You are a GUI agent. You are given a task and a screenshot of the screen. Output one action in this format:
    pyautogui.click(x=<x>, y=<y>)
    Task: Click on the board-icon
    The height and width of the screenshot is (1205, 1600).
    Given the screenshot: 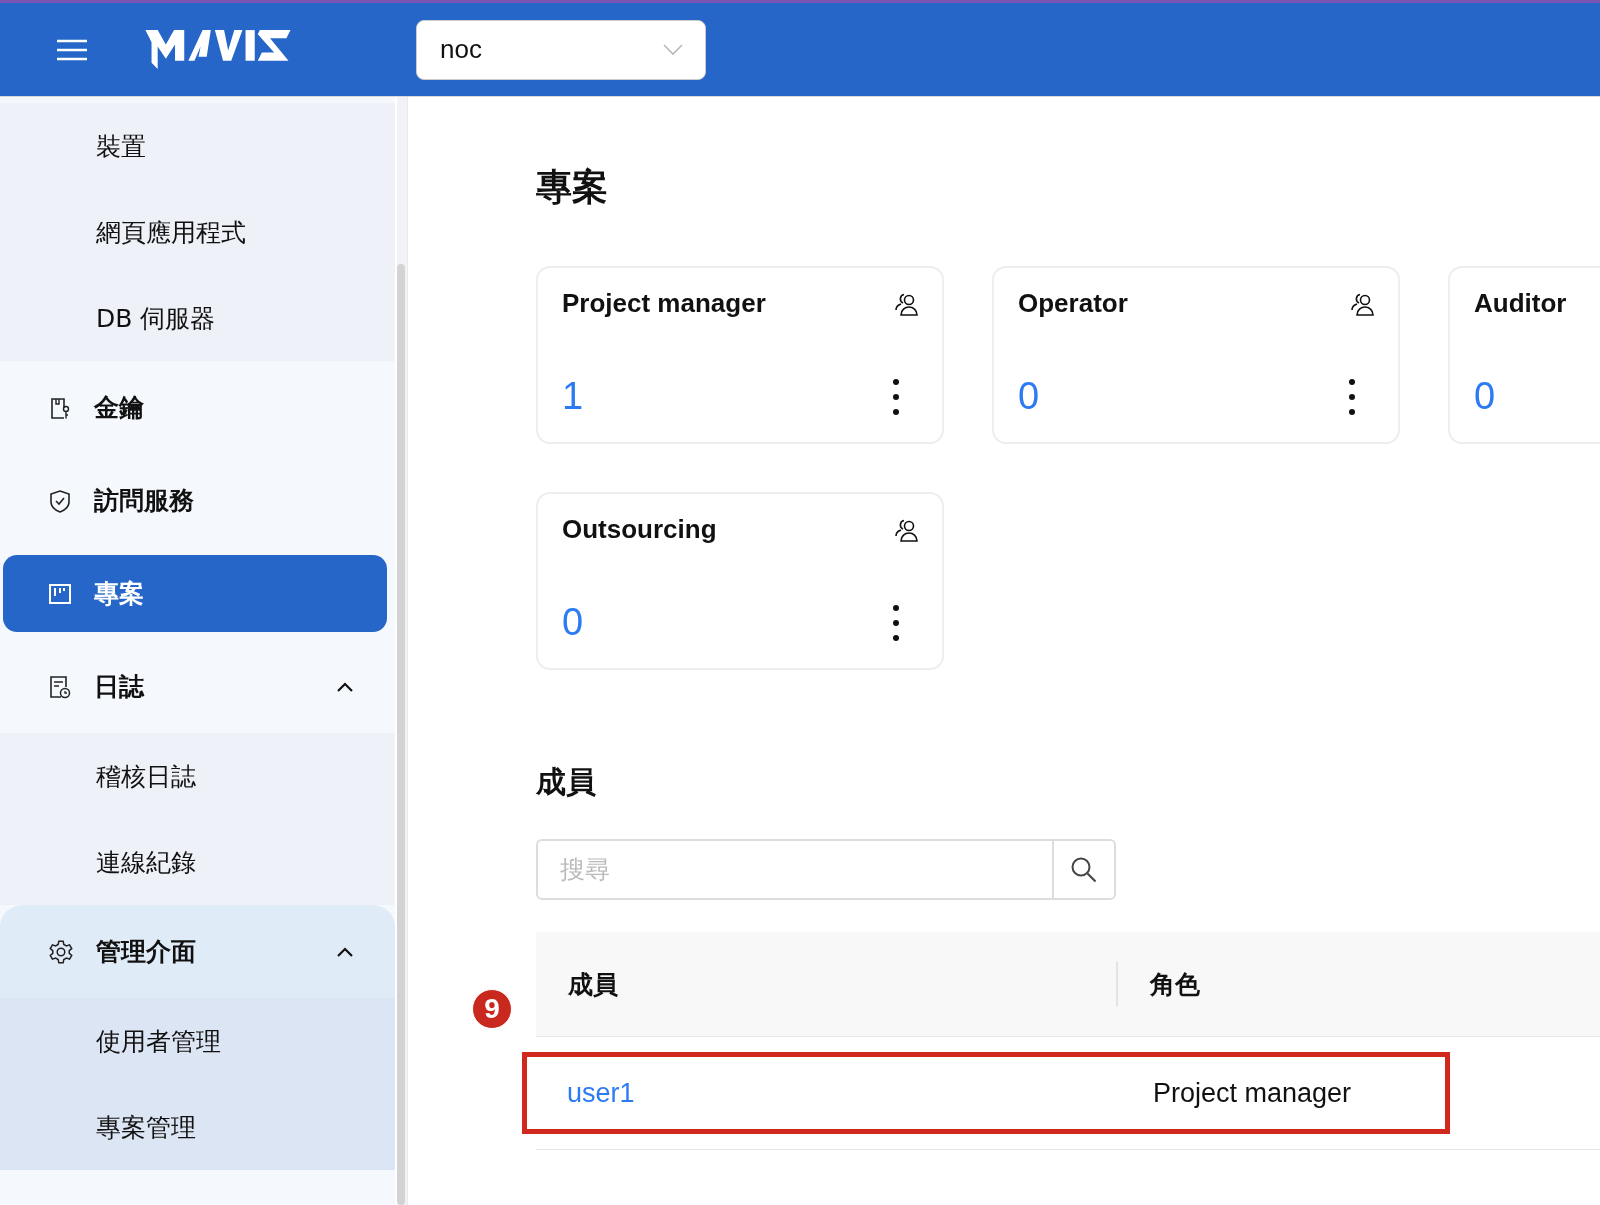 What is the action you would take?
    pyautogui.click(x=60, y=593)
    